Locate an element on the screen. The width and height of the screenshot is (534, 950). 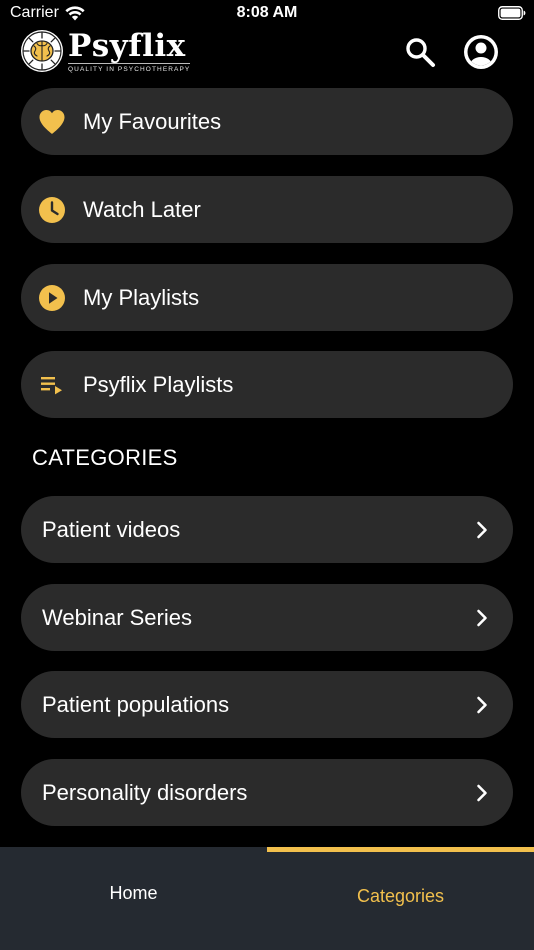
clock-icon is located at coordinates (52, 210).